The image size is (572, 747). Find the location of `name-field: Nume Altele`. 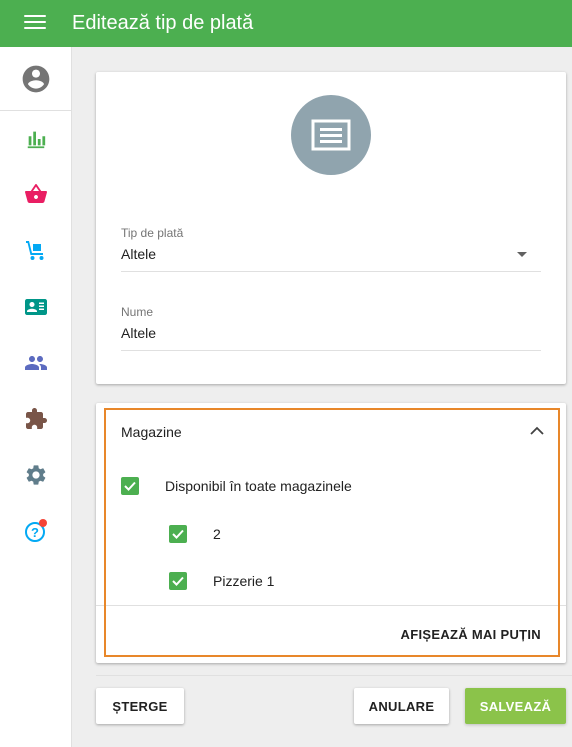

name-field: Nume Altele is located at coordinates (331, 328).